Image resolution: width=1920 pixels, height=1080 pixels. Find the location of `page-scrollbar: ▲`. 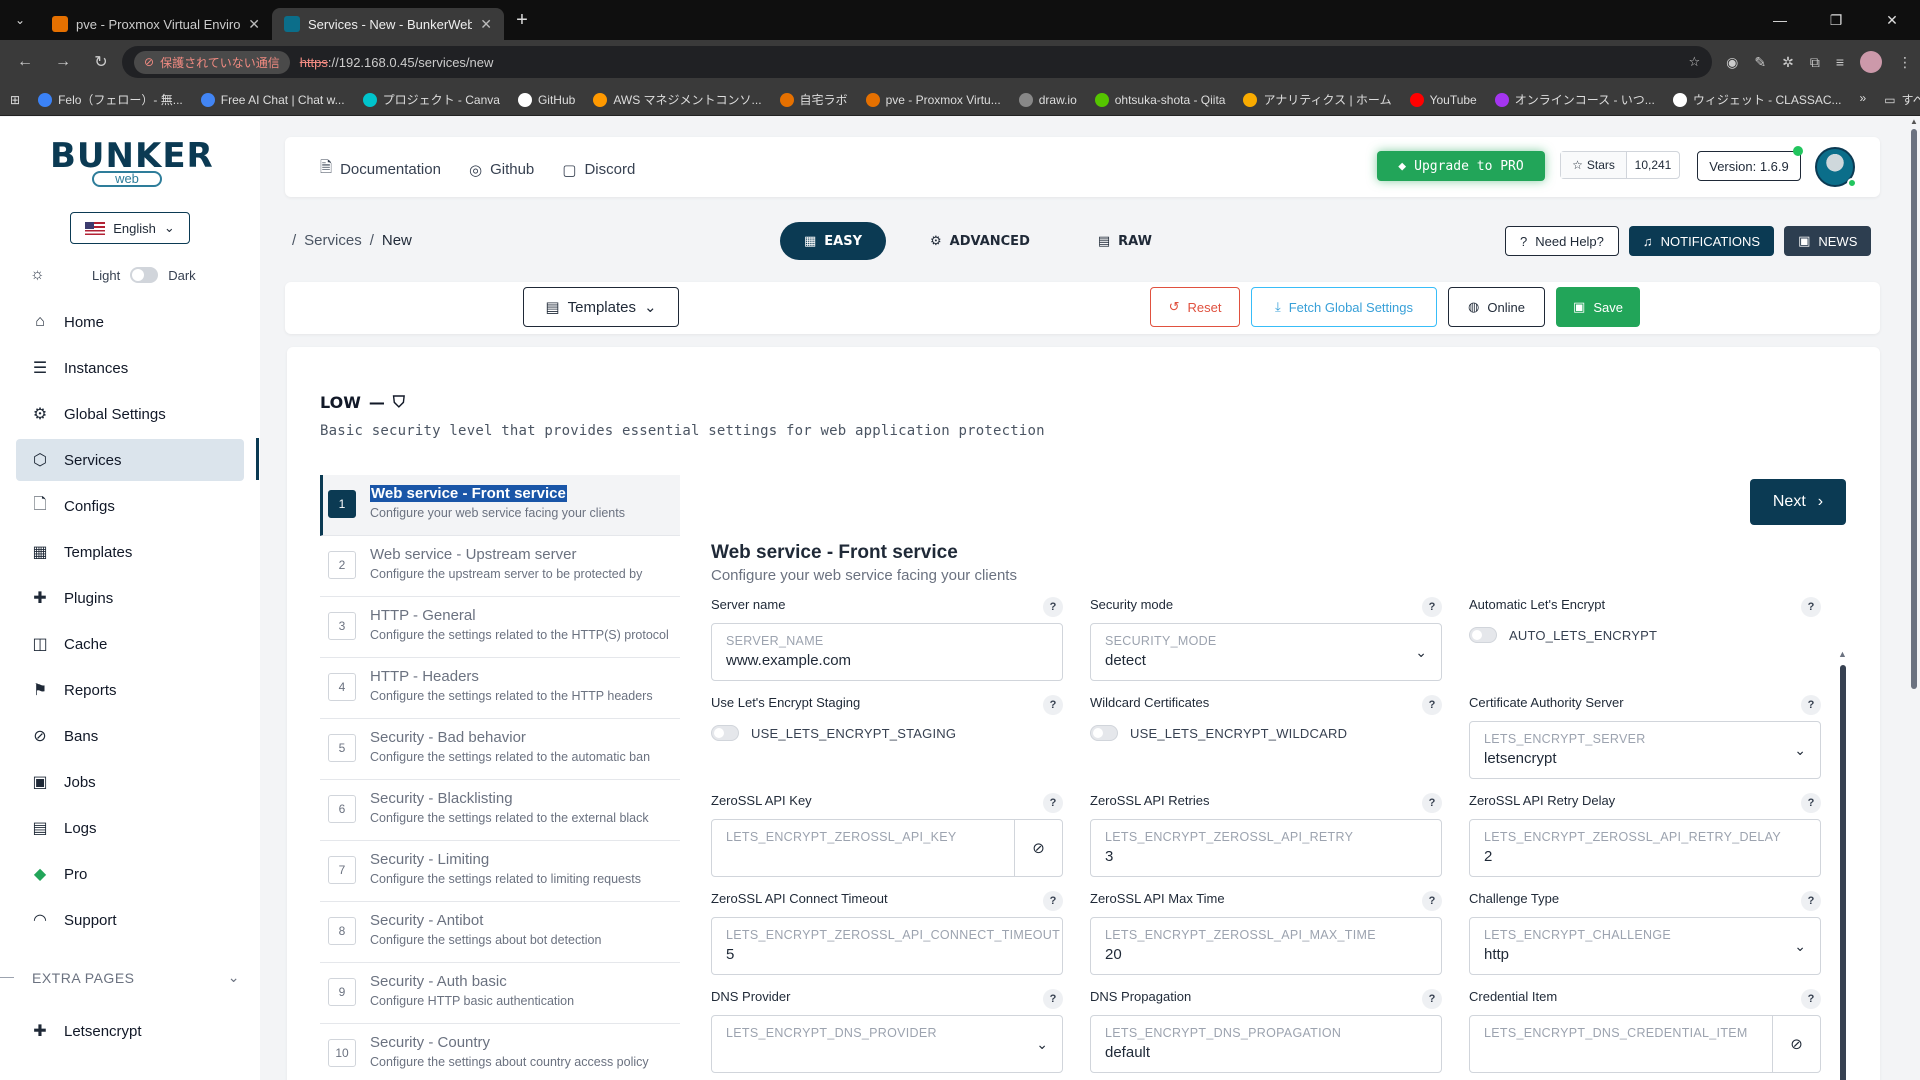

page-scrollbar: ▲ is located at coordinates (1914, 598).